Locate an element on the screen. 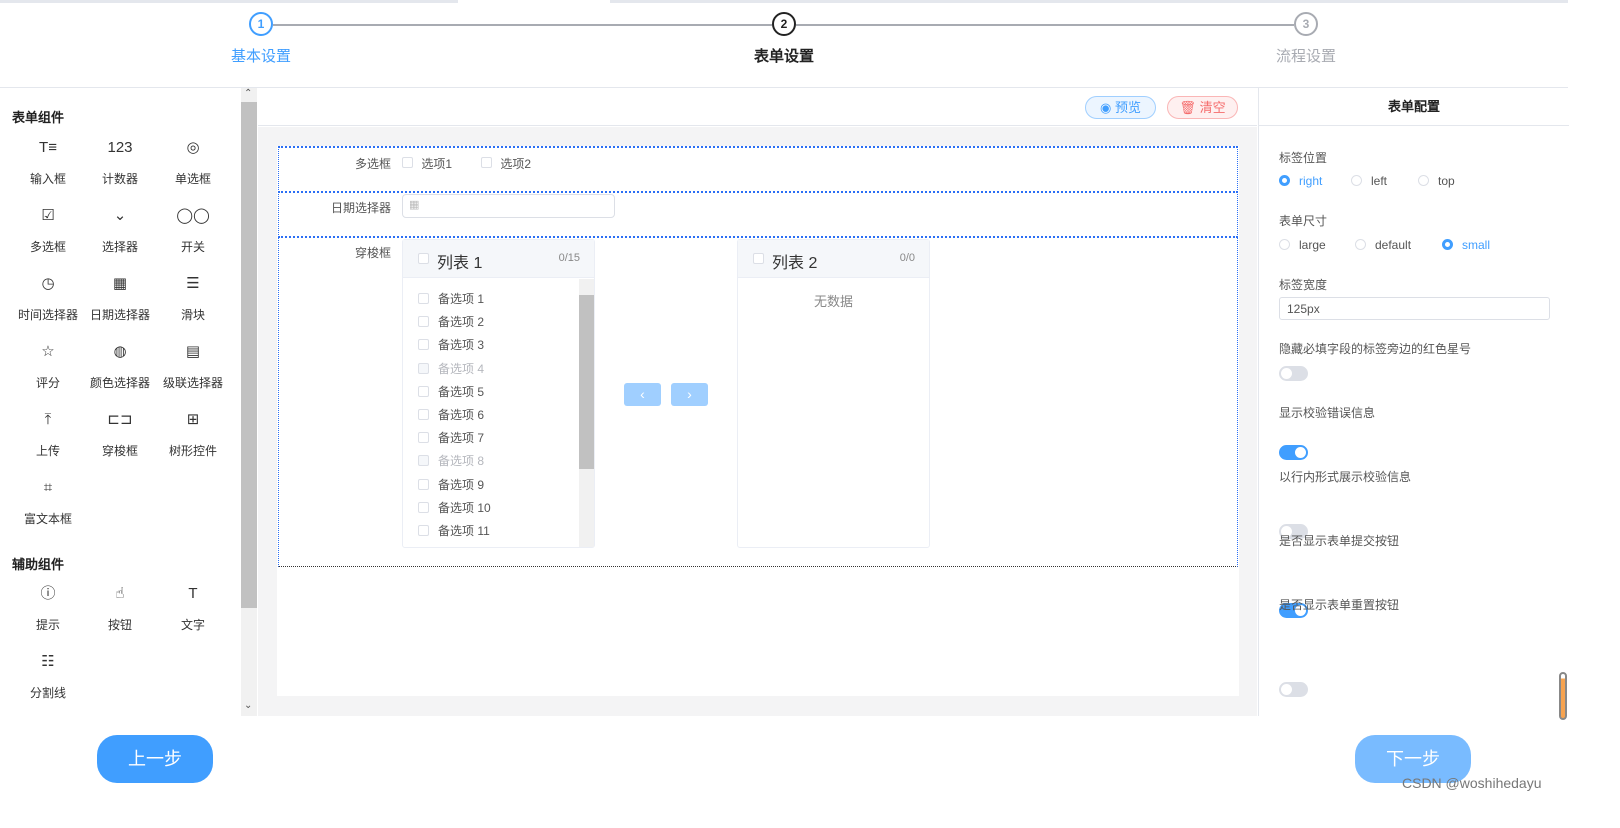 Image resolution: width=1620 pixels, height=828 pixels. radio-left: left is located at coordinates (1369, 181).